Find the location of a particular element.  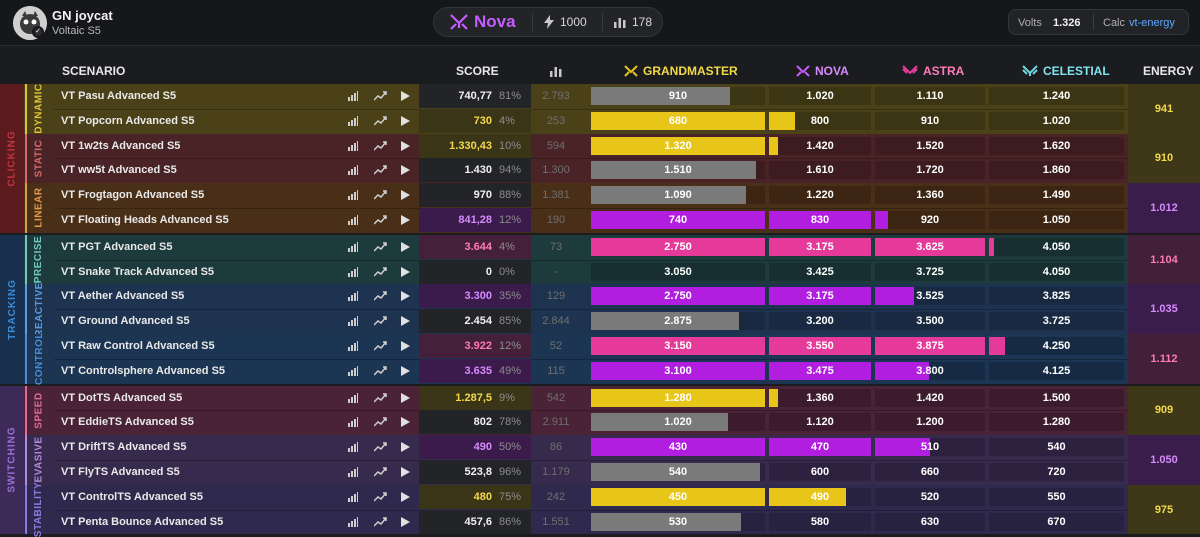

scenario-name: VT Controlsphere Advanced S5 is located at coordinates (201, 371).